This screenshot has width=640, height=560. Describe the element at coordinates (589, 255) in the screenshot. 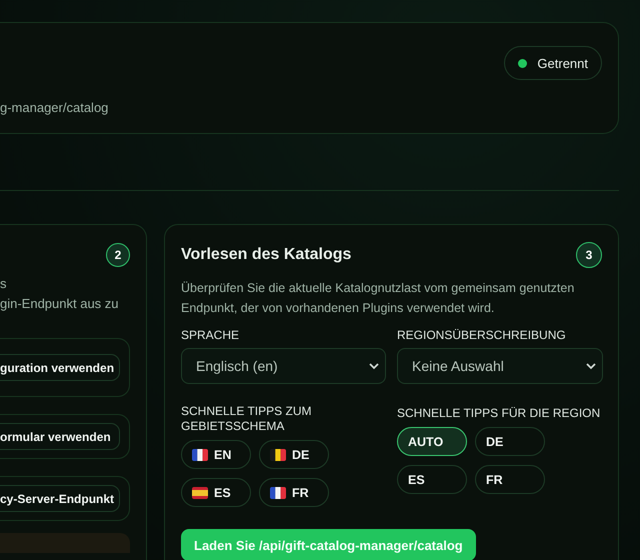

I see `step-badge: 3` at that location.